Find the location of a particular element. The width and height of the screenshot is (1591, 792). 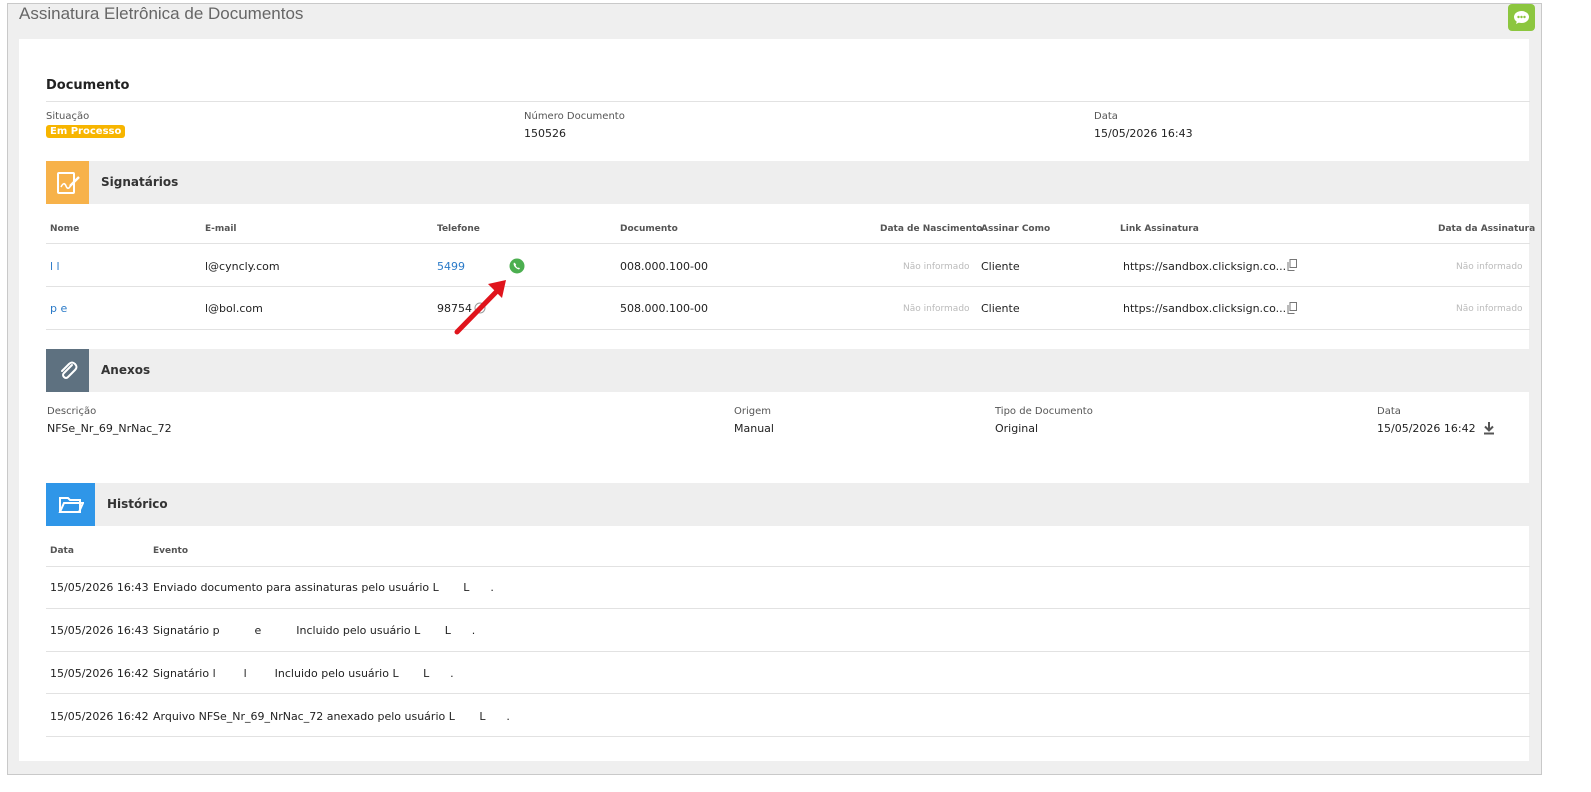

signatario-email: l@cyncly.com is located at coordinates (242, 266).